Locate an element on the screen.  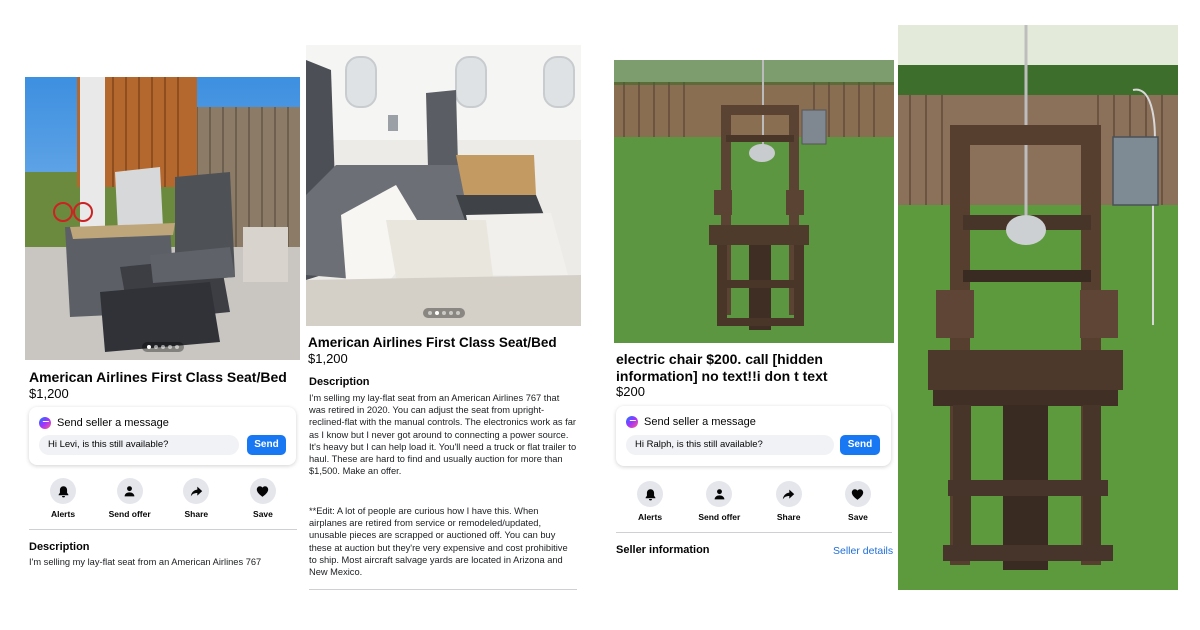
seller-details-link: Seller details is located at coordinates (863, 551).